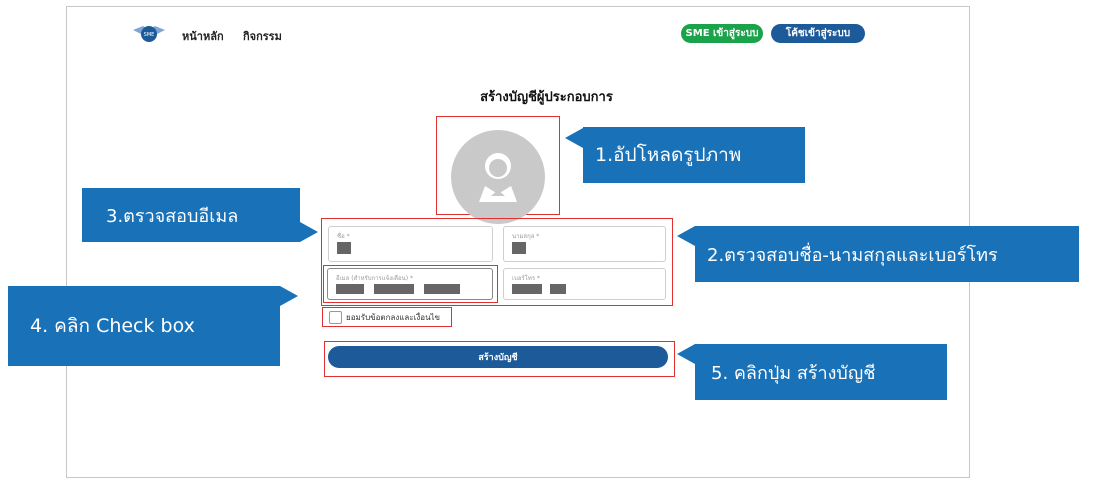 This screenshot has height=478, width=1093. I want to click on last-name-label: นามสกุล *, so click(526, 236).